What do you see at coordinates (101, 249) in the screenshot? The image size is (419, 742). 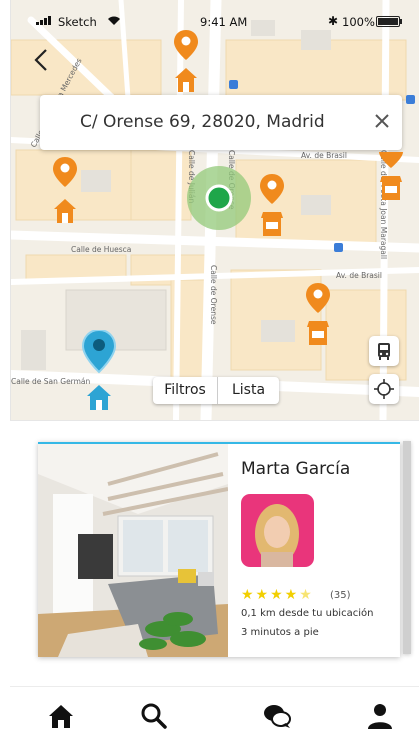 I see `street-label: Calle de Huesca` at bounding box center [101, 249].